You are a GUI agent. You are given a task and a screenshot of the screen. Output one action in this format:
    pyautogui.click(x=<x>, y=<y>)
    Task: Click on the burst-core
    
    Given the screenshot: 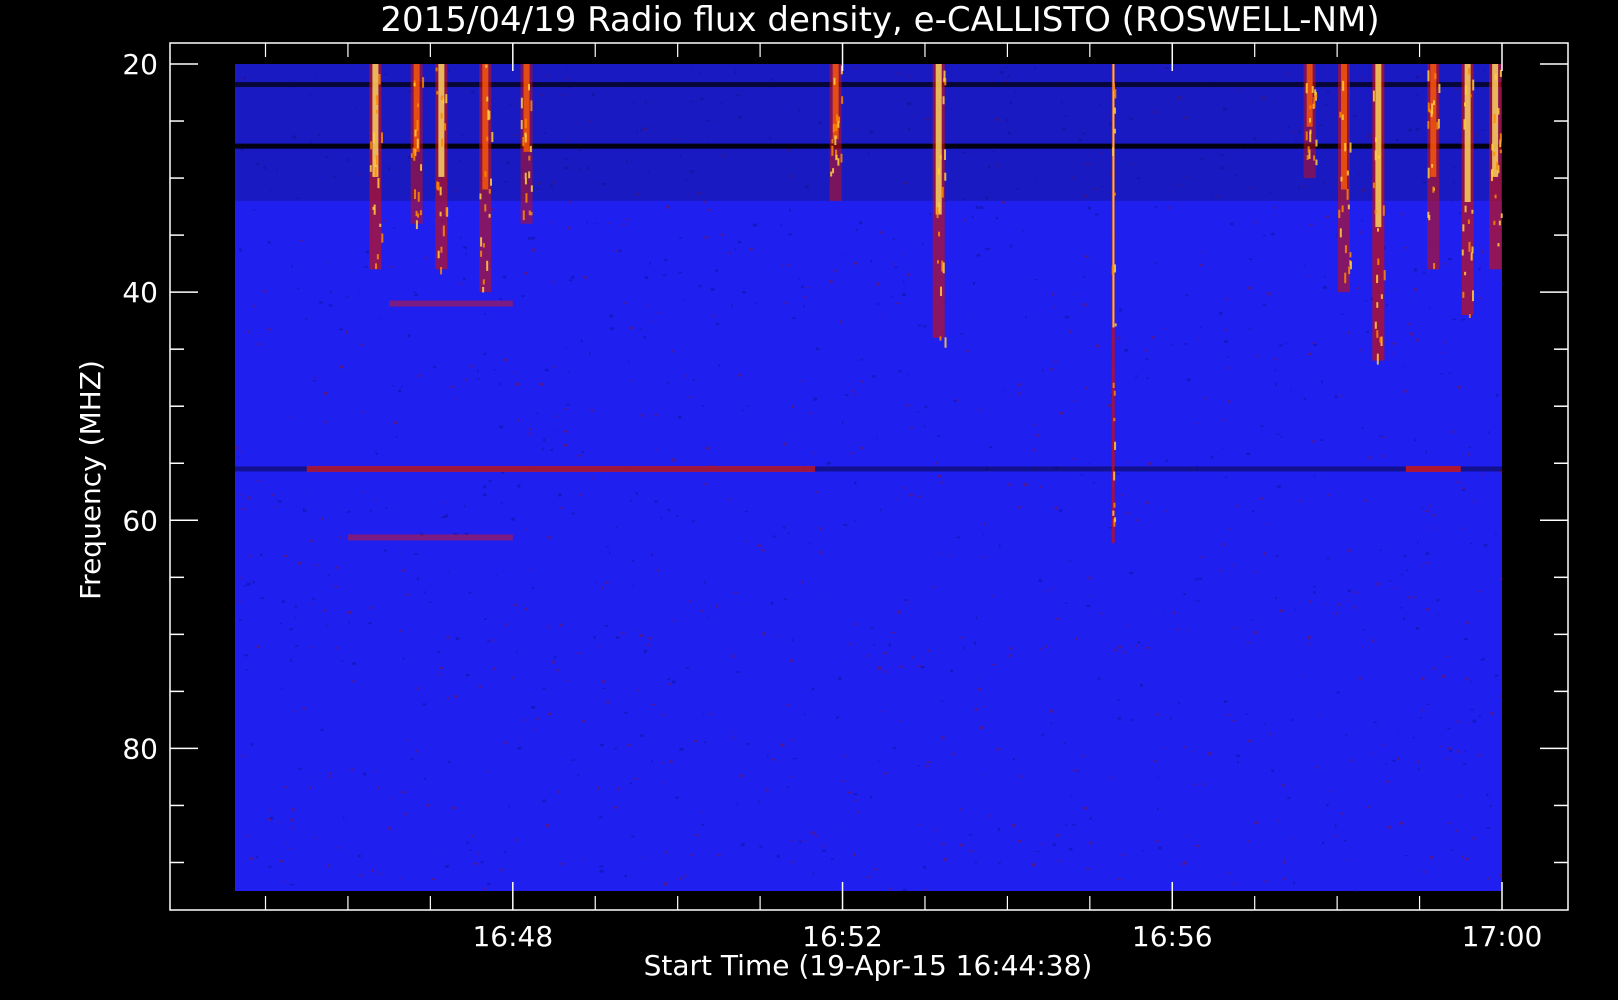 What is the action you would take?
    pyautogui.click(x=1433, y=120)
    